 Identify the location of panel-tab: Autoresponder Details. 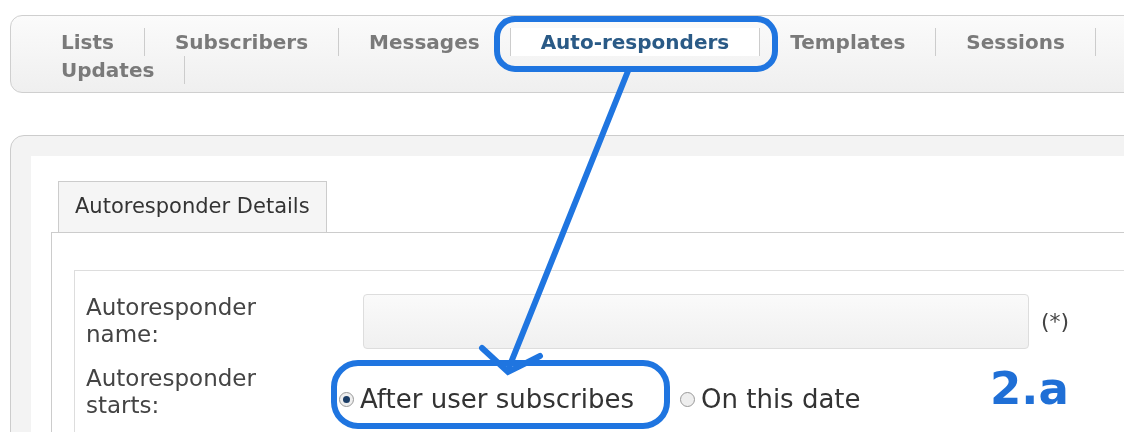
(192, 206).